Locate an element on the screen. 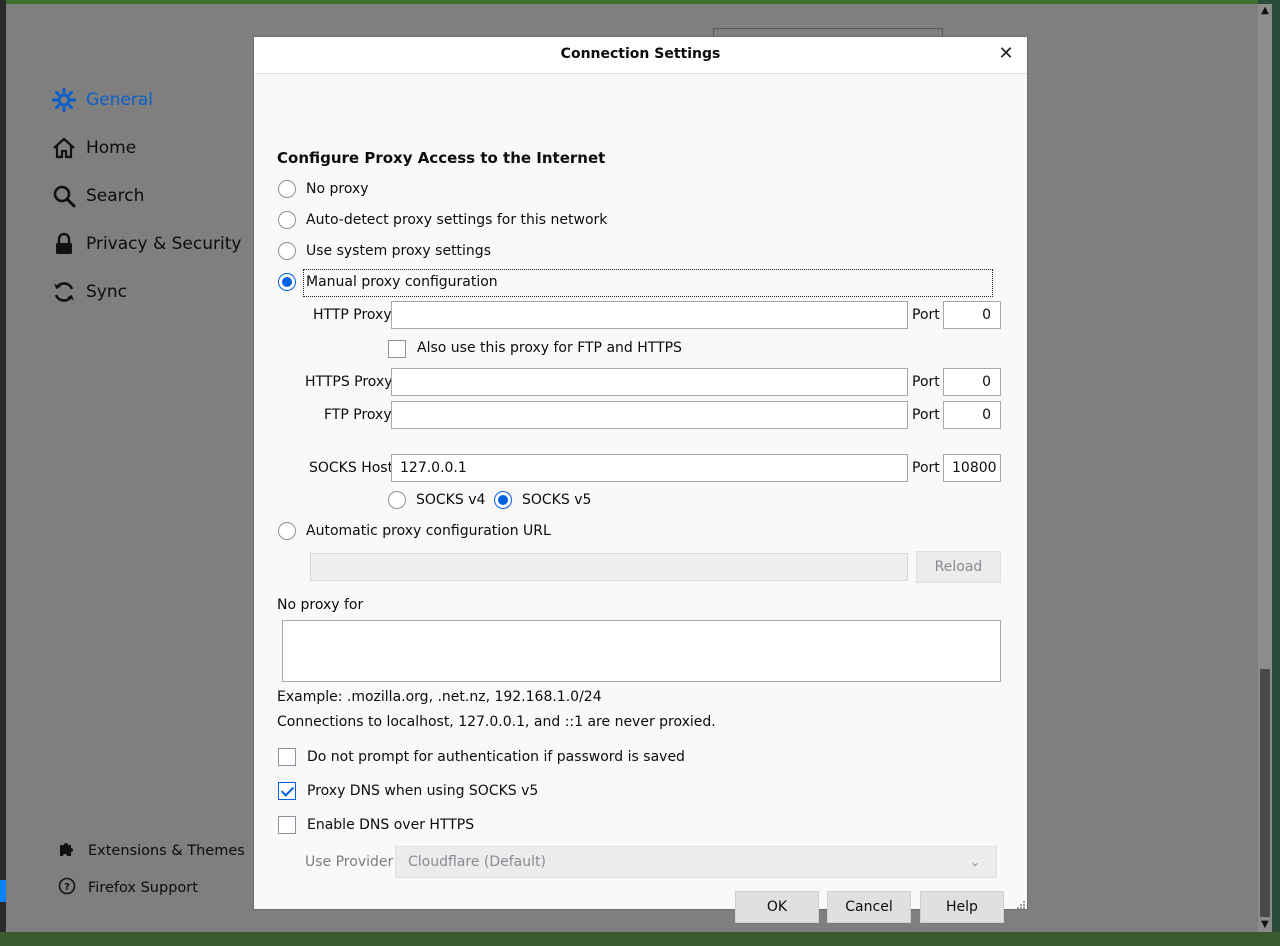  also-use-proxy-checkbox is located at coordinates (397, 349).